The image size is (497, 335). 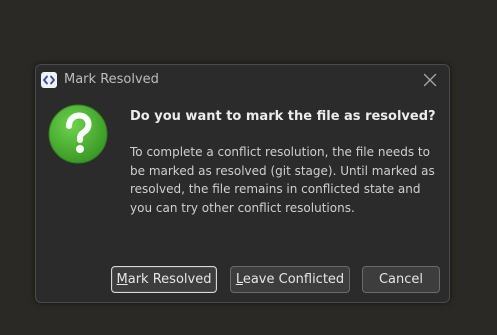 I want to click on mark-resolved-button: Mark Resolved, so click(x=164, y=279).